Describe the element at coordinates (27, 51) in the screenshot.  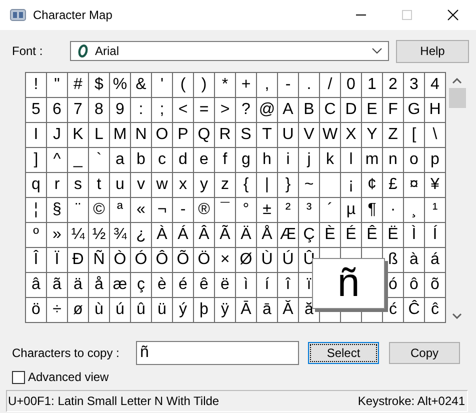
I see `font-label: Font :` at that location.